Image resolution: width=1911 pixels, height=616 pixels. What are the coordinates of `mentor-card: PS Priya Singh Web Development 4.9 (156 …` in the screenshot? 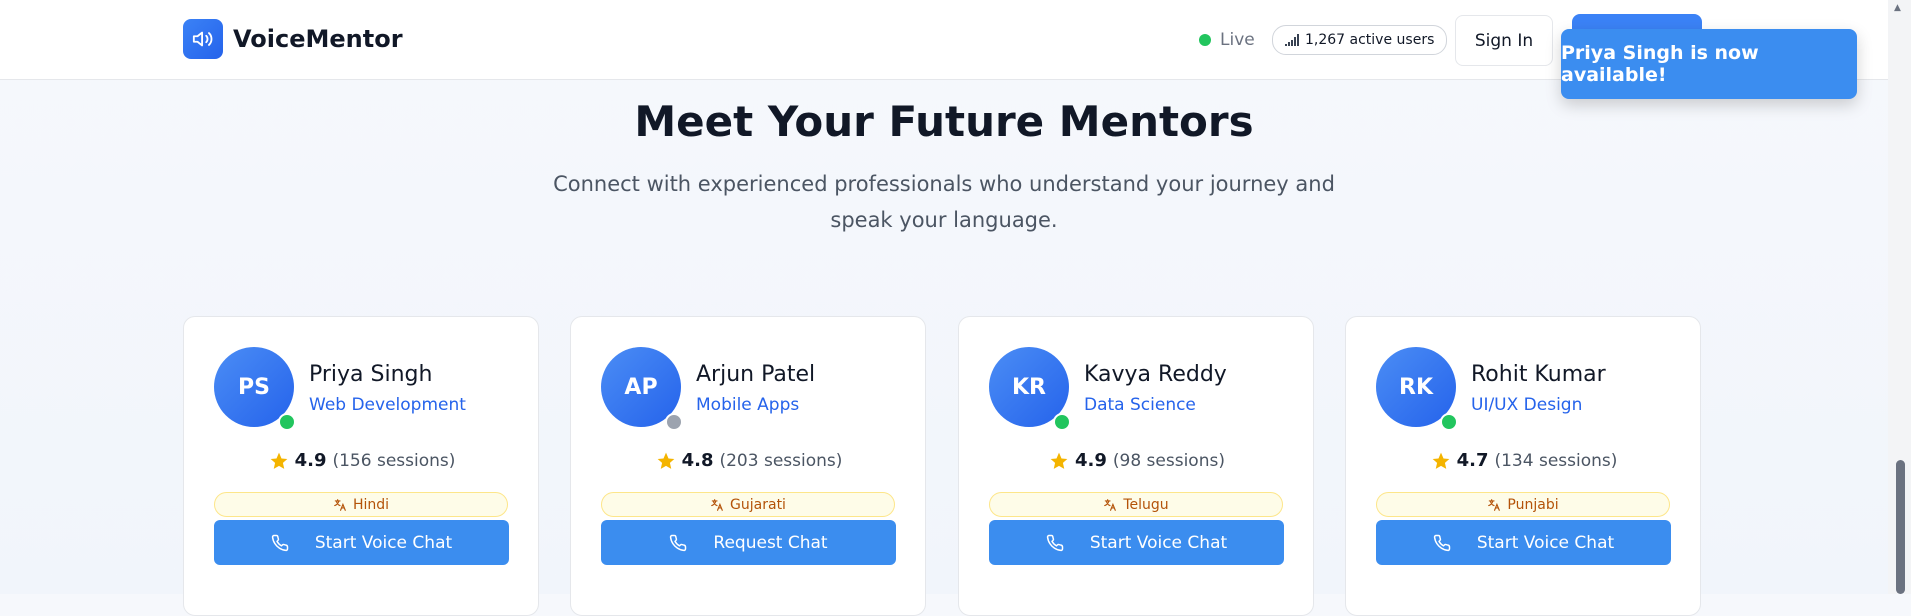 It's located at (361, 466).